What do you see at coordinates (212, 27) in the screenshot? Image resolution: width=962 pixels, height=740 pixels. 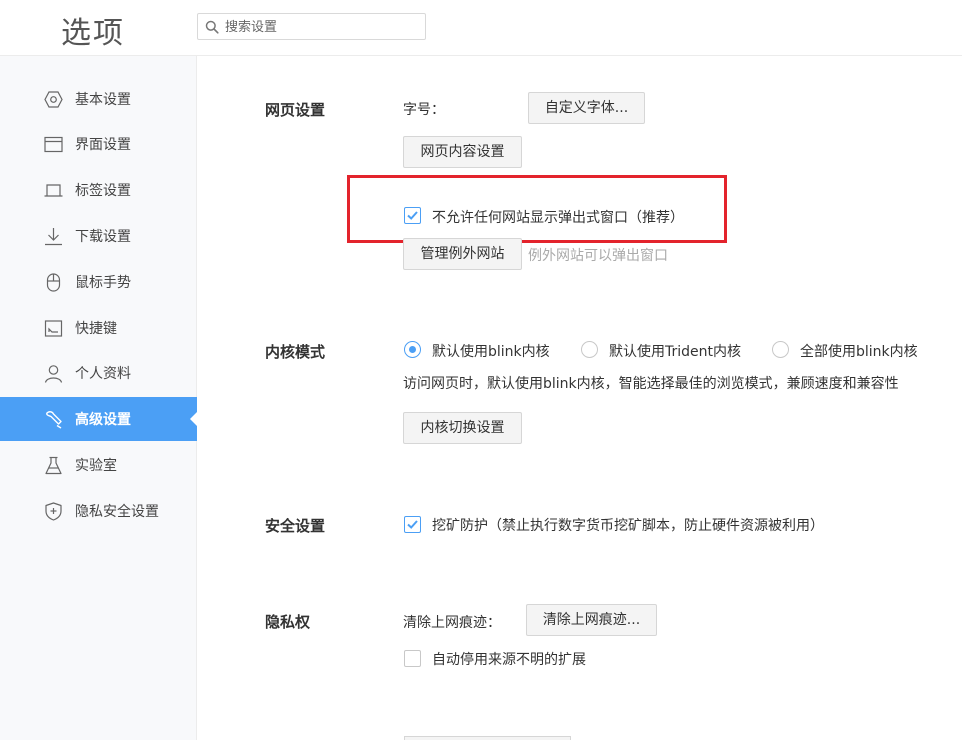 I see `search-icon` at bounding box center [212, 27].